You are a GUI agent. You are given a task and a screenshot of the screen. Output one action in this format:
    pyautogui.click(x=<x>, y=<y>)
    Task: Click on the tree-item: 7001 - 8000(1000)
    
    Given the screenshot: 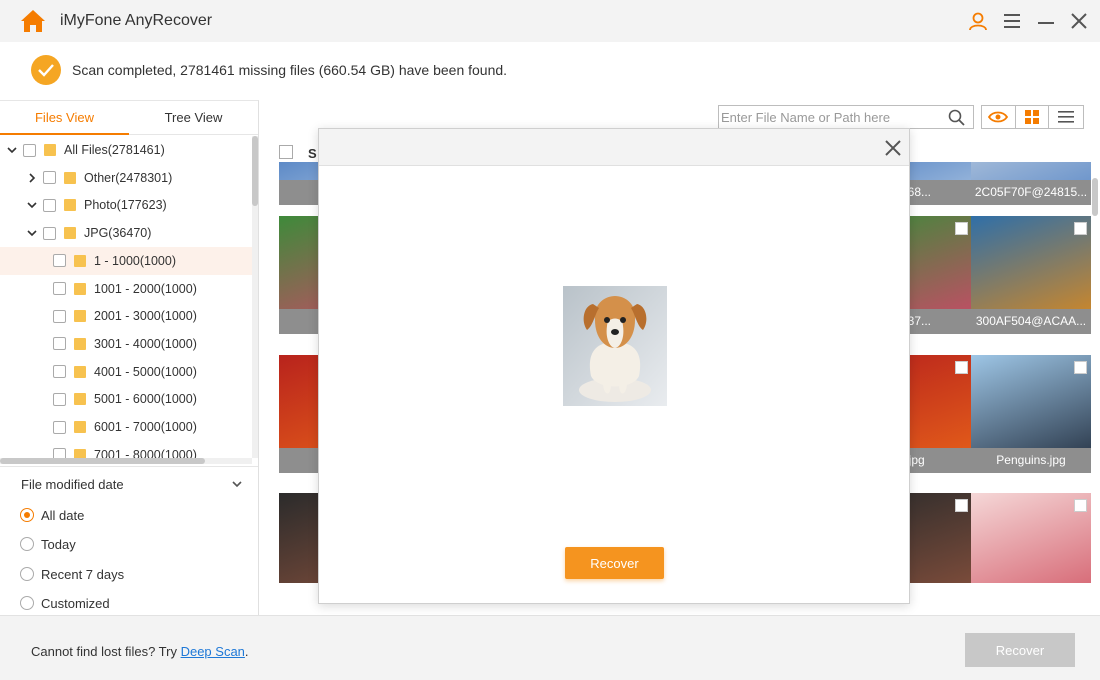 What is the action you would take?
    pyautogui.click(x=126, y=449)
    